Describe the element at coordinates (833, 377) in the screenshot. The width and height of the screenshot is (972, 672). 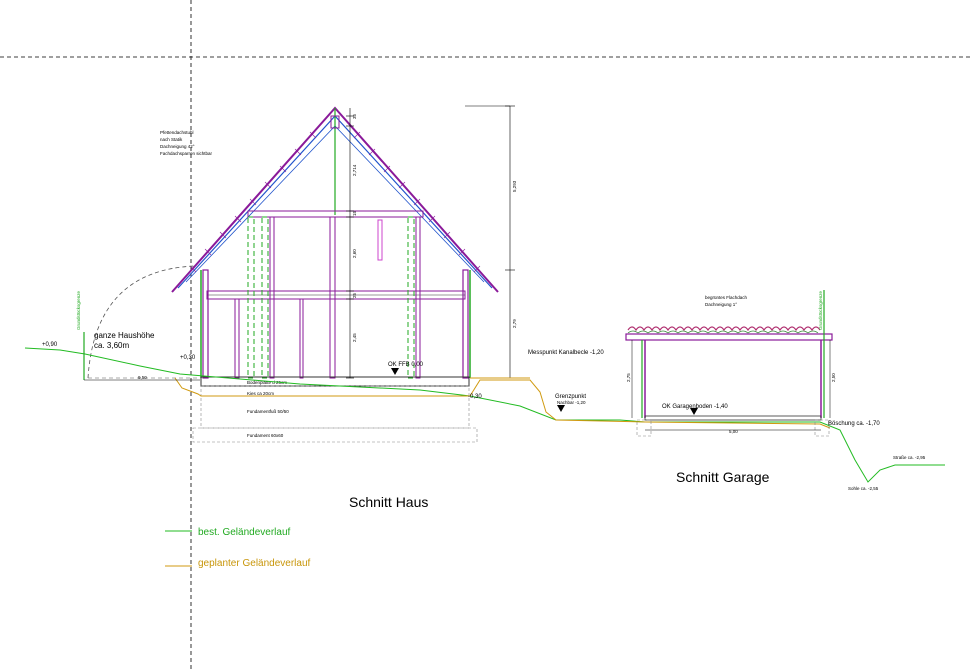
I see `dim-garage-h2: 2,50` at that location.